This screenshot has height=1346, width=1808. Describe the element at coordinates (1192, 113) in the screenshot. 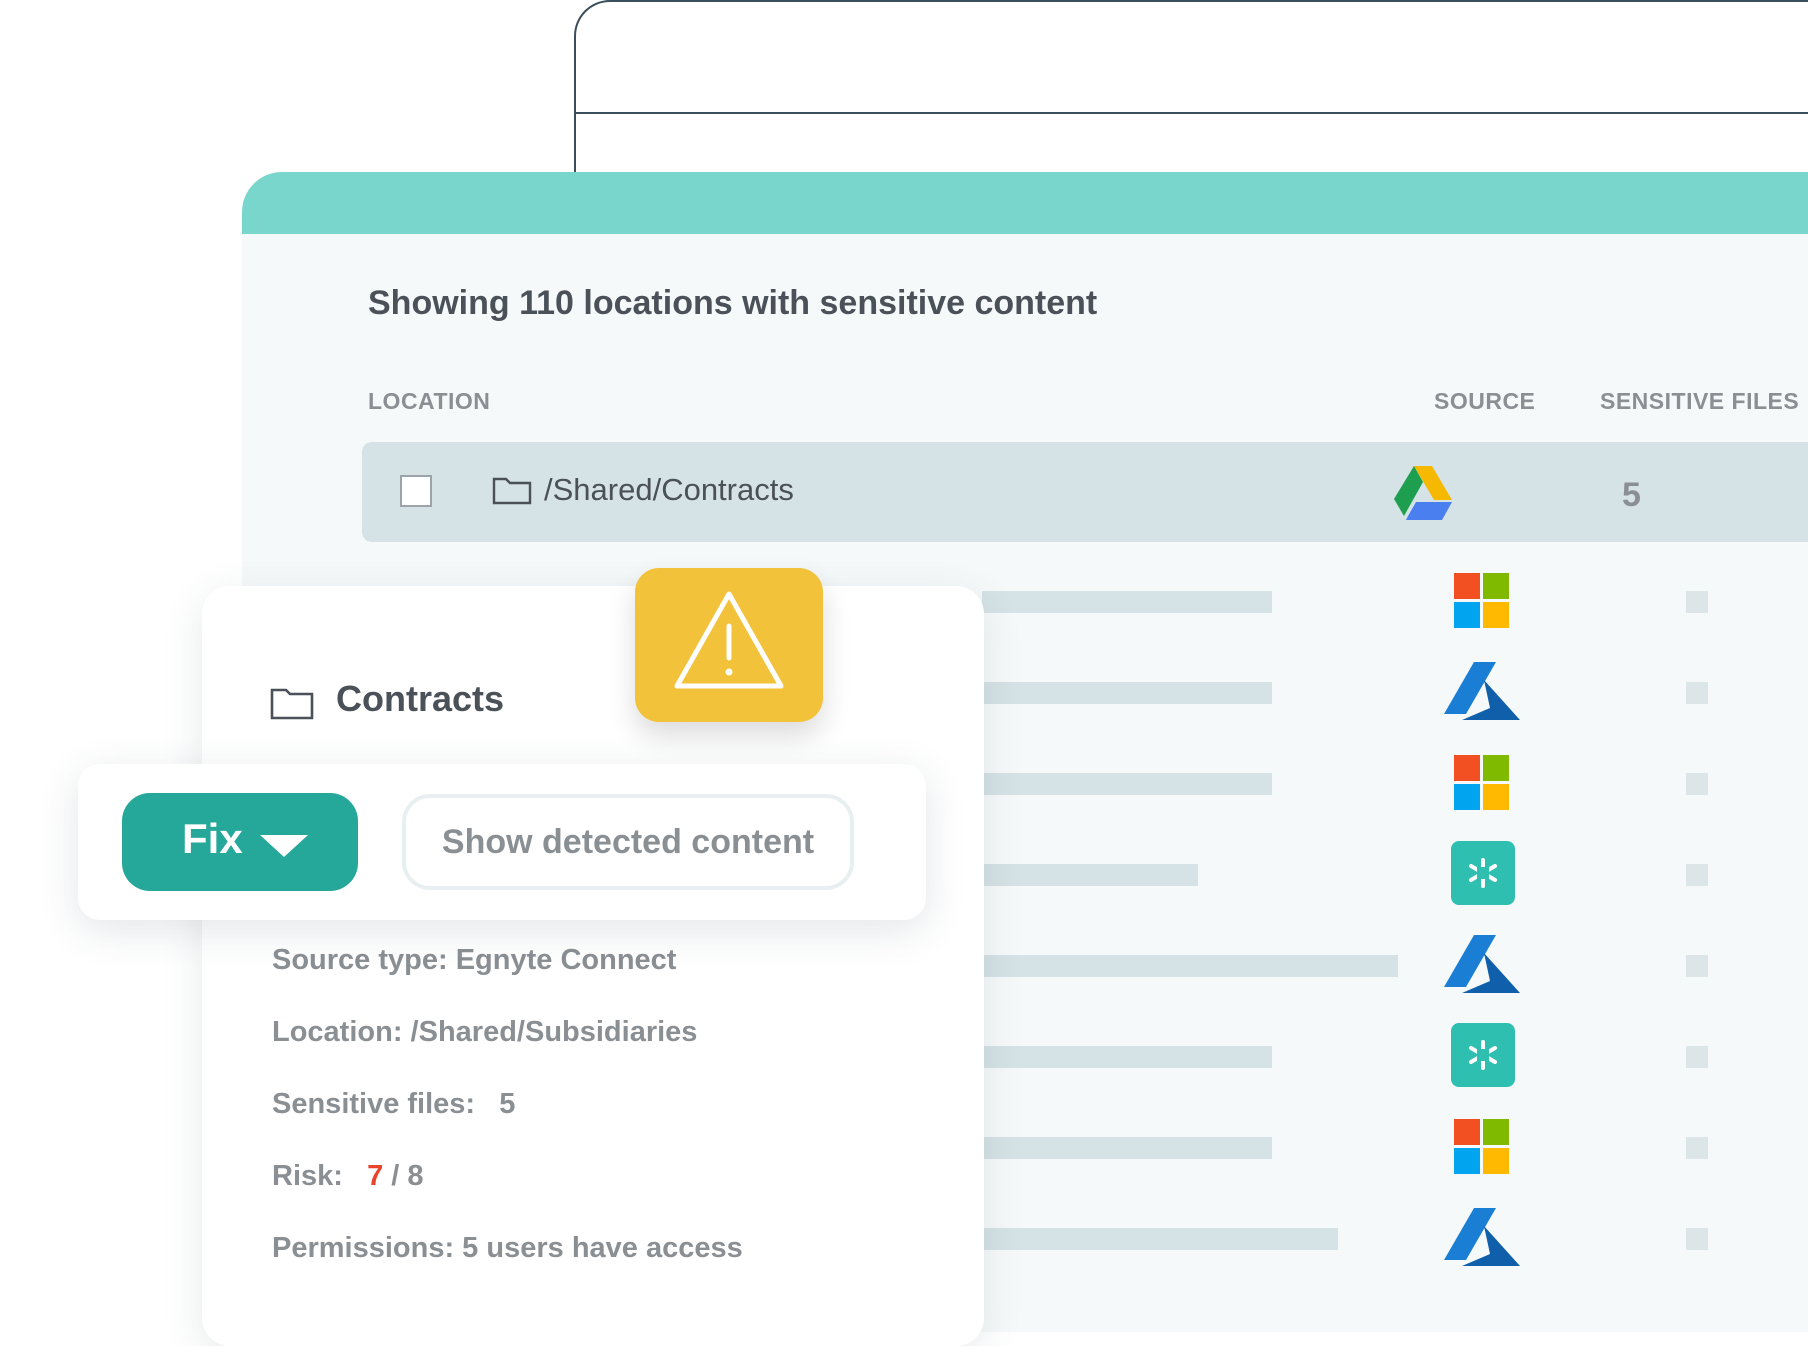

I see `background-window-divider` at that location.